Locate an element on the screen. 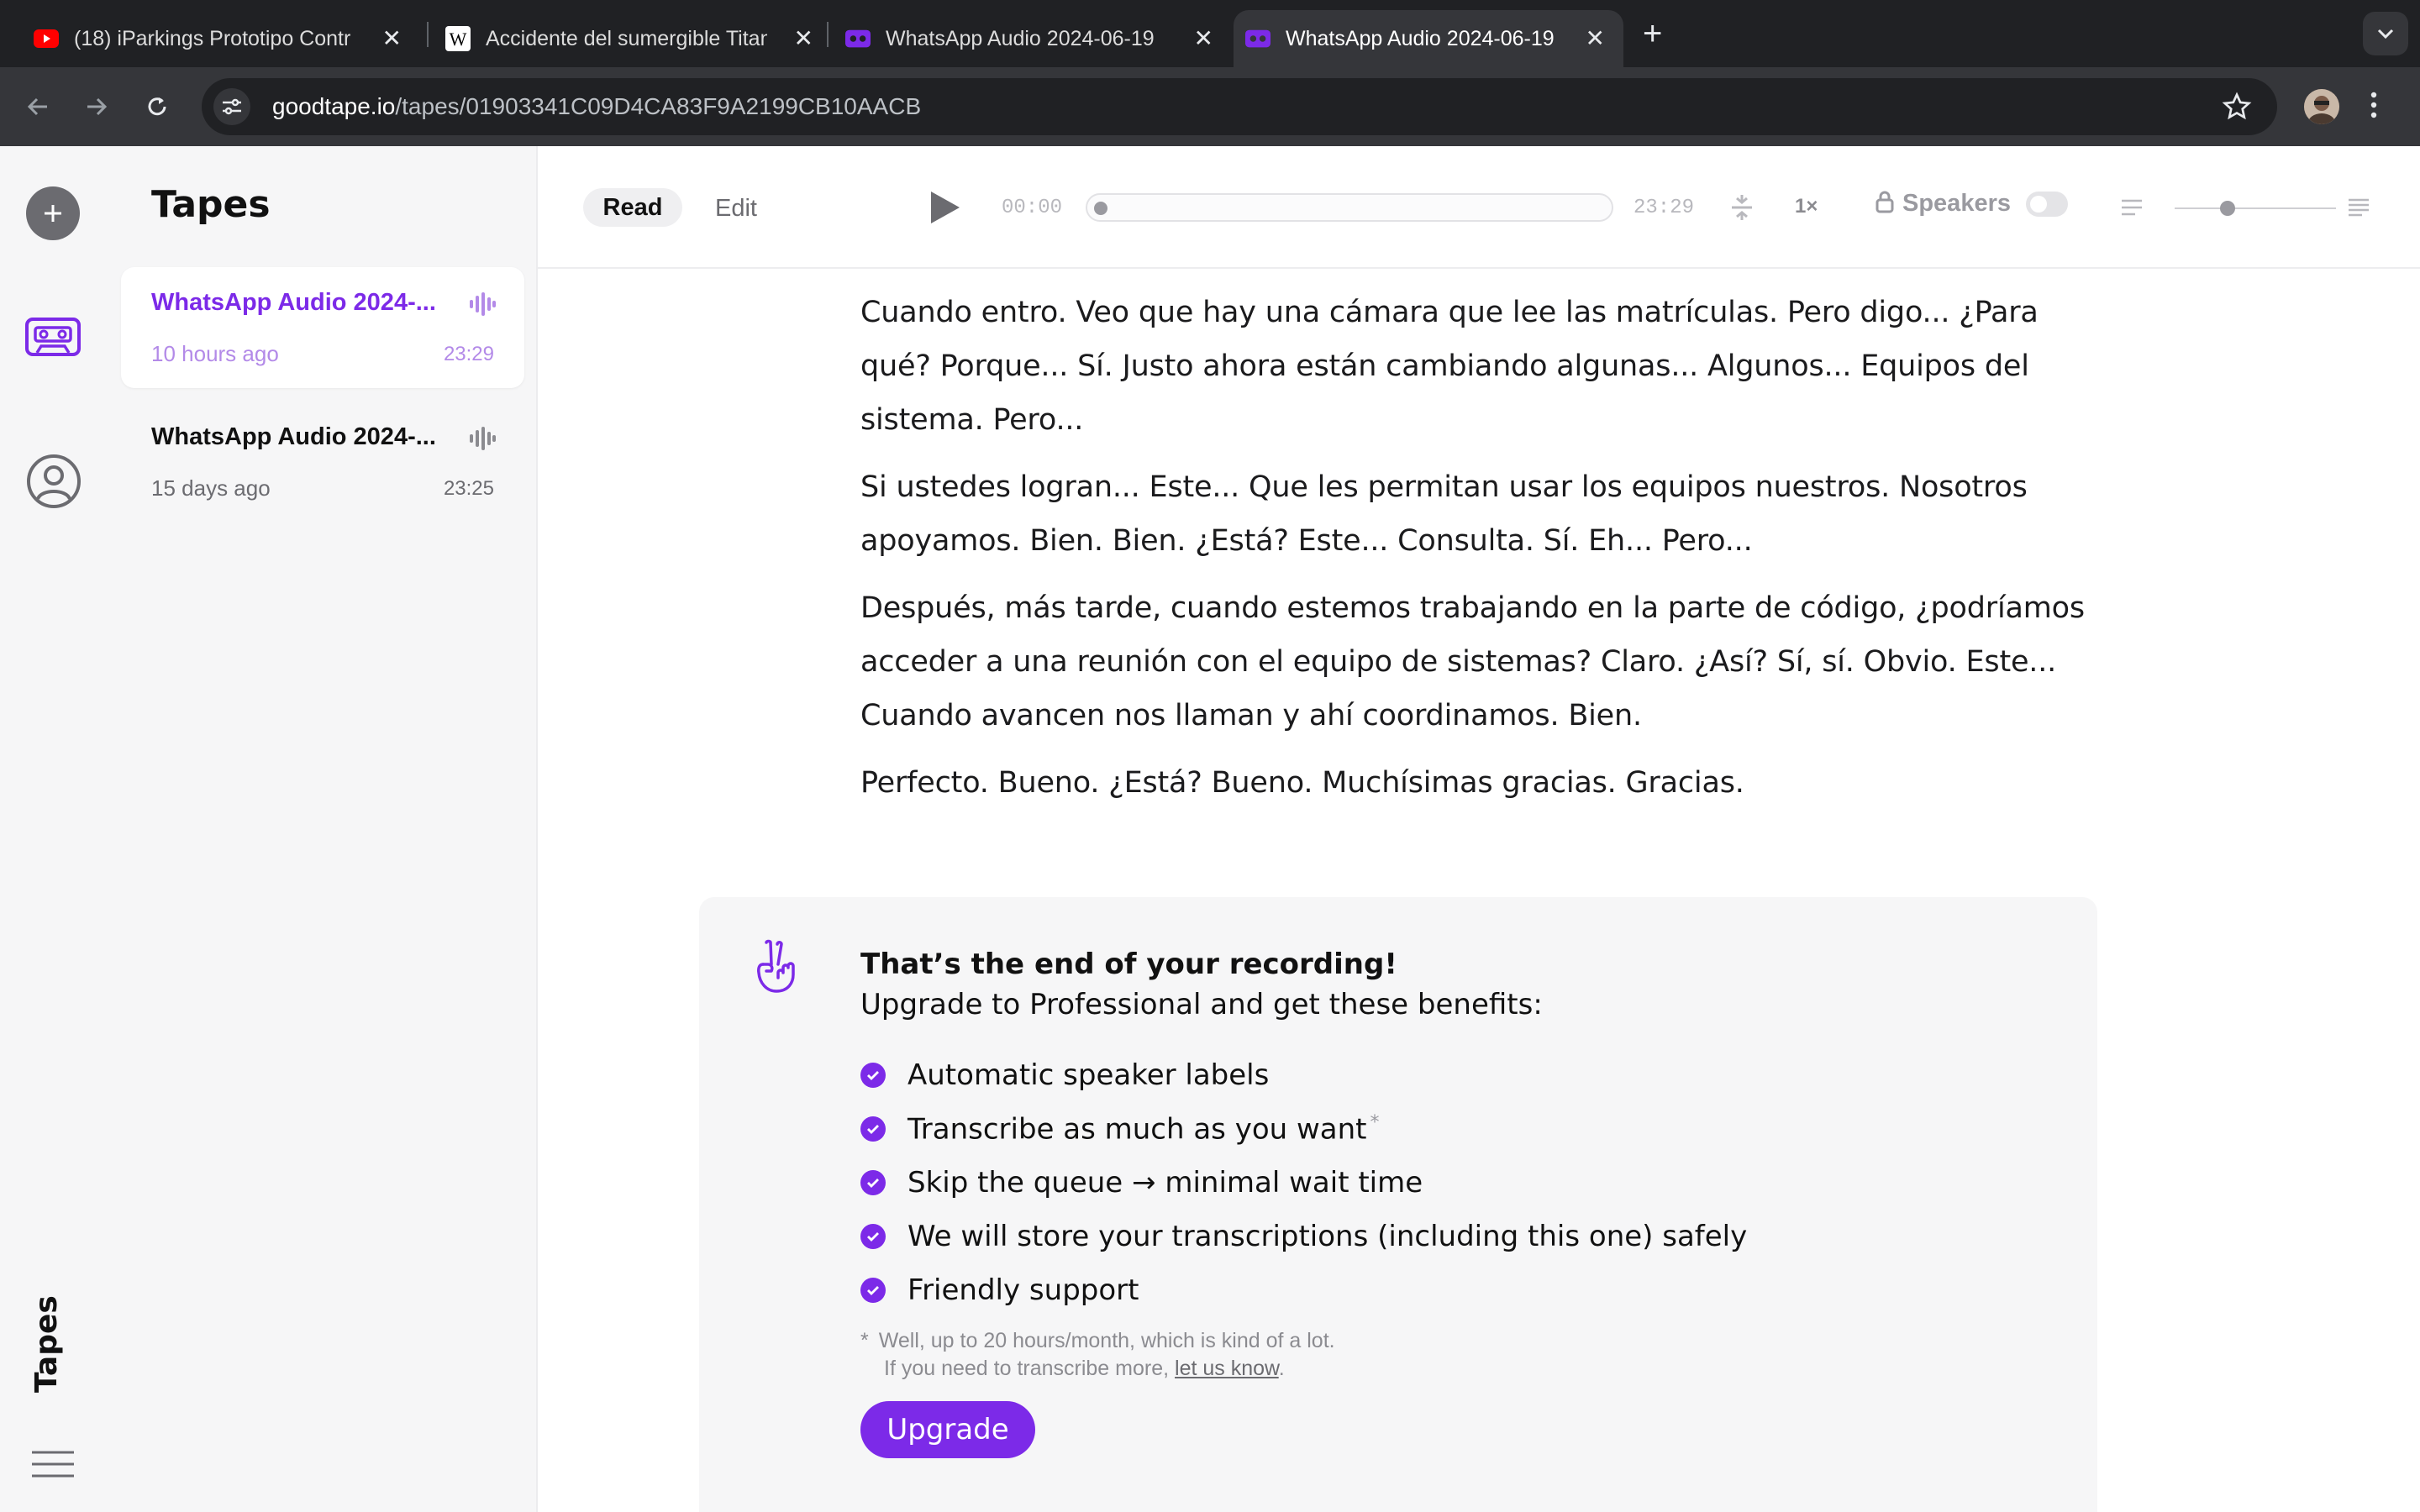 This screenshot has height=1512, width=2420. reload-icon is located at coordinates (157, 106).